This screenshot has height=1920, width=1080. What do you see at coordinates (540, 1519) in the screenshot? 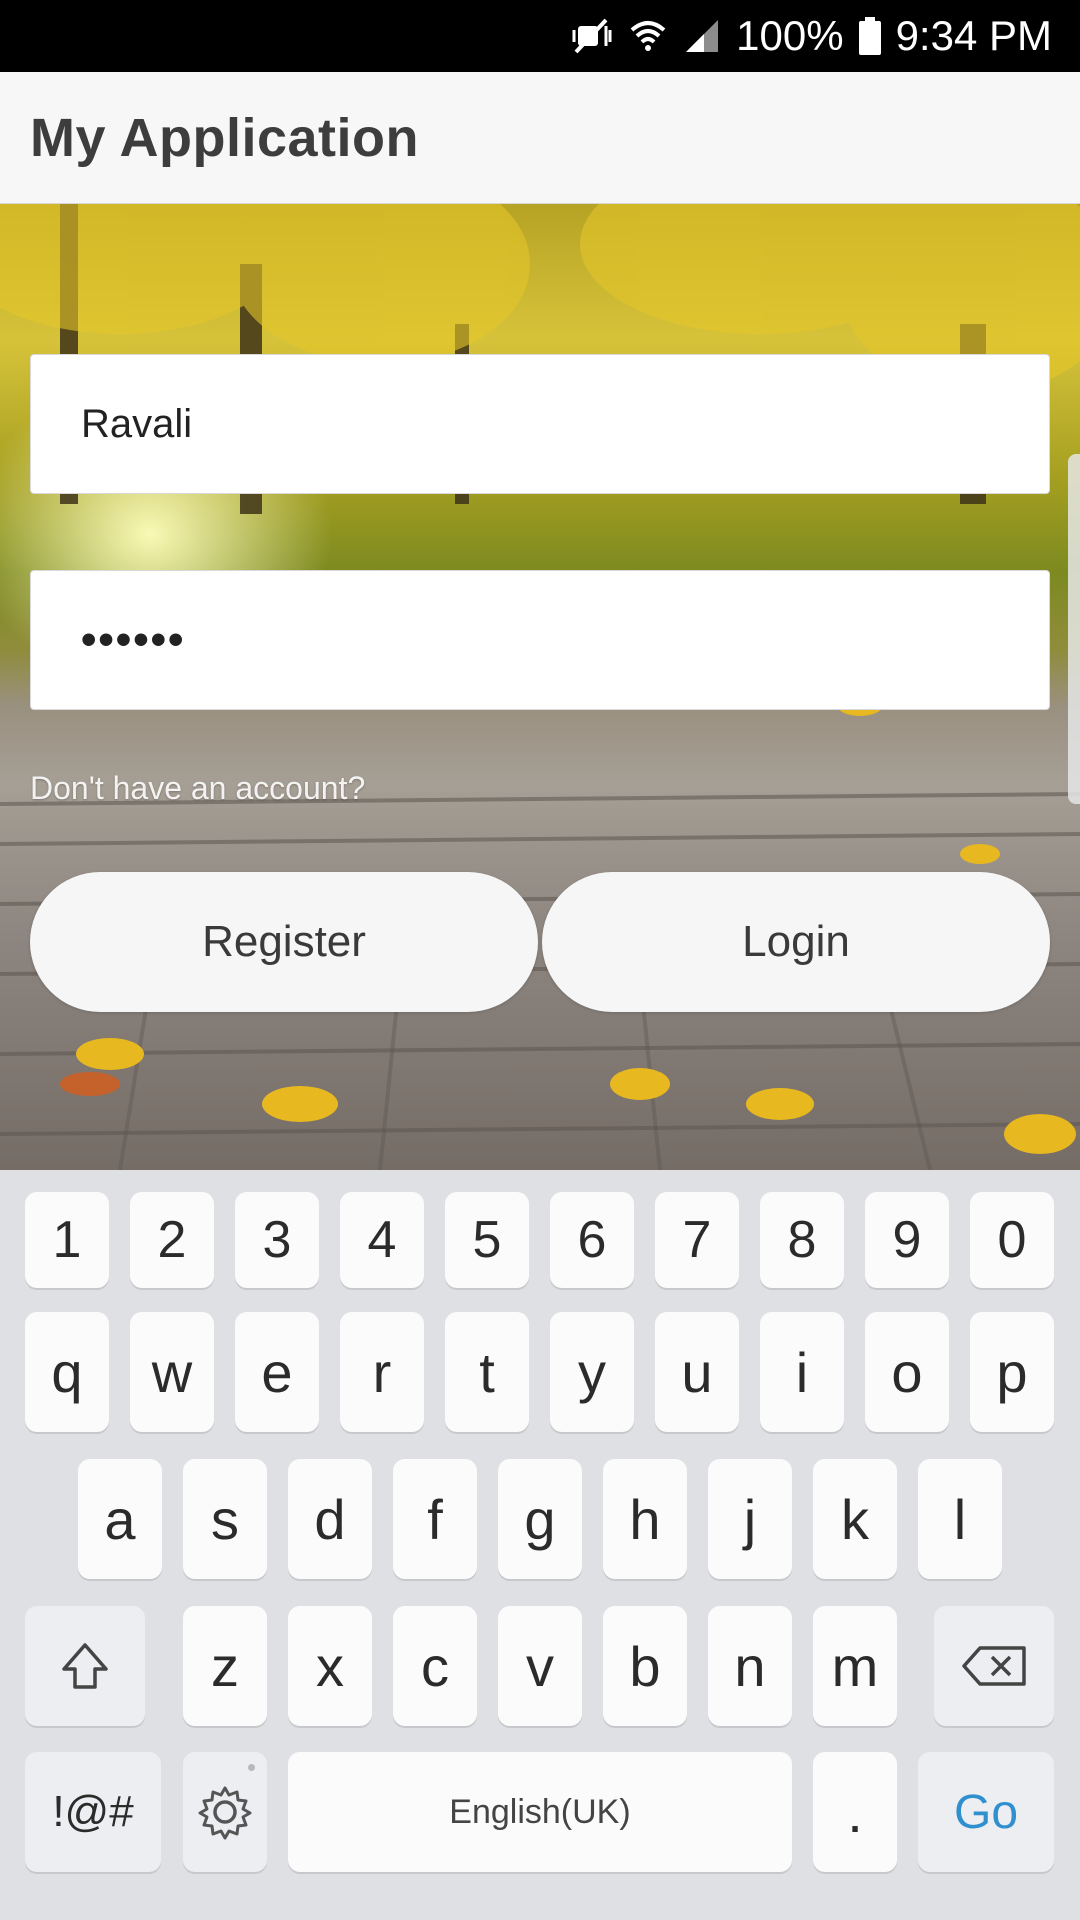
I see `key-g: g` at bounding box center [540, 1519].